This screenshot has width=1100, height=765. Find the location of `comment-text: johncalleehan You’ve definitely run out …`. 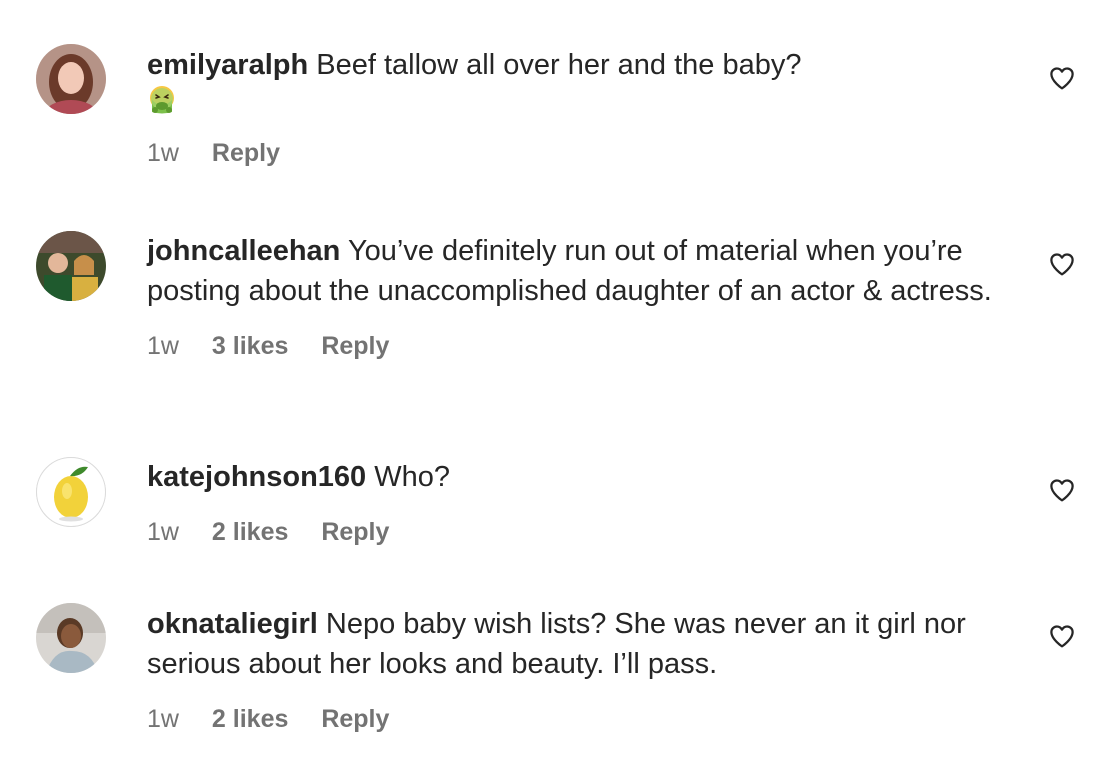

comment-text: johncalleehan You’ve definitely run out … is located at coordinates (577, 271).